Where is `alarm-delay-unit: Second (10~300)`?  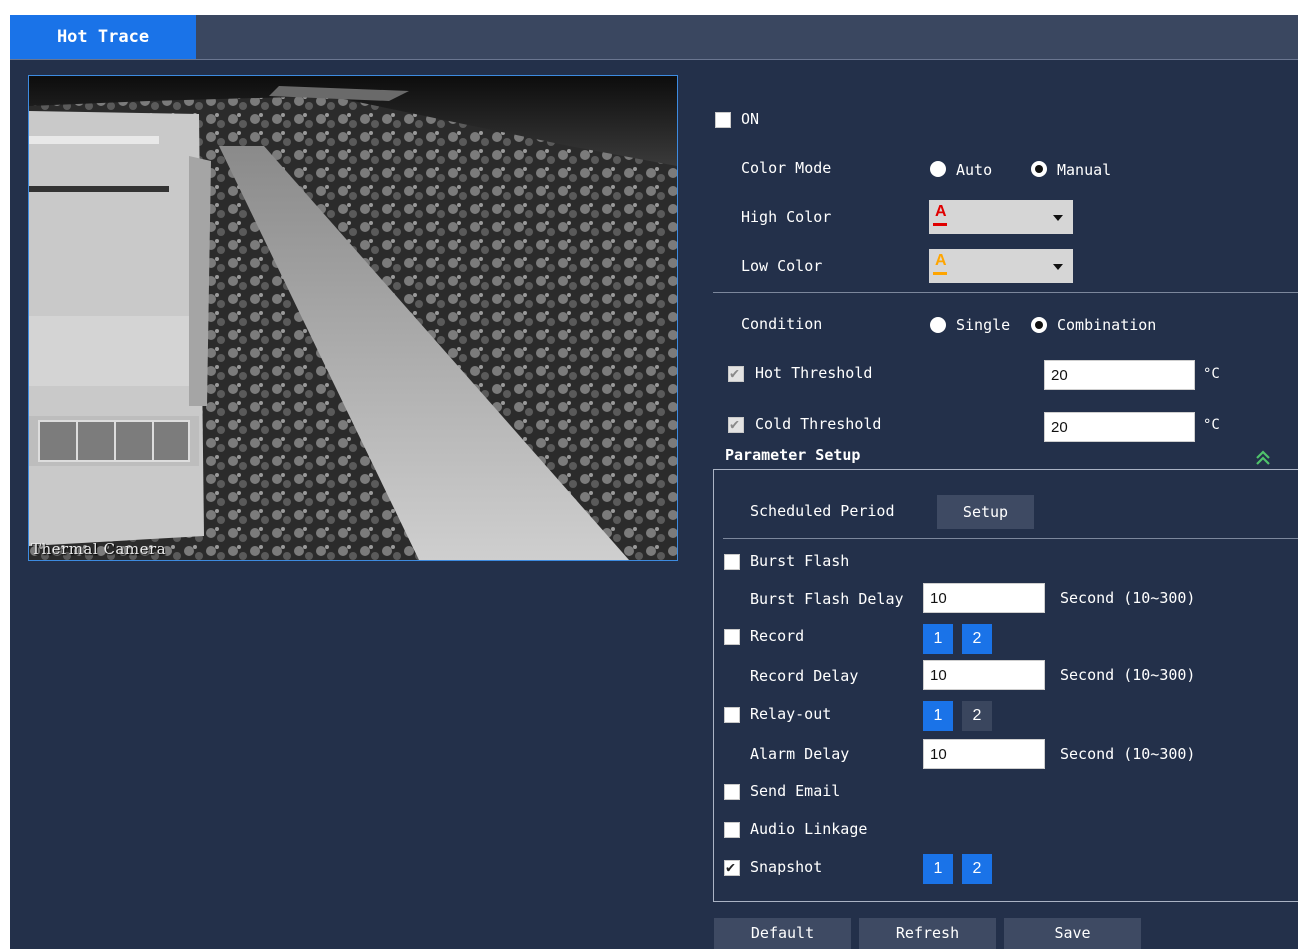 alarm-delay-unit: Second (10~300) is located at coordinates (1128, 754).